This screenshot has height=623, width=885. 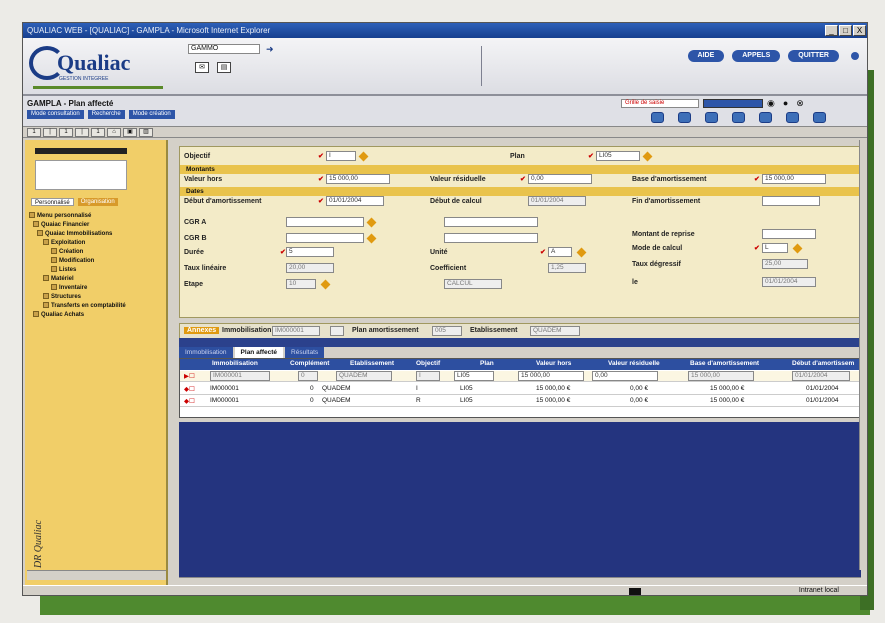 What do you see at coordinates (845, 30) in the screenshot?
I see `maximize-button: □` at bounding box center [845, 30].